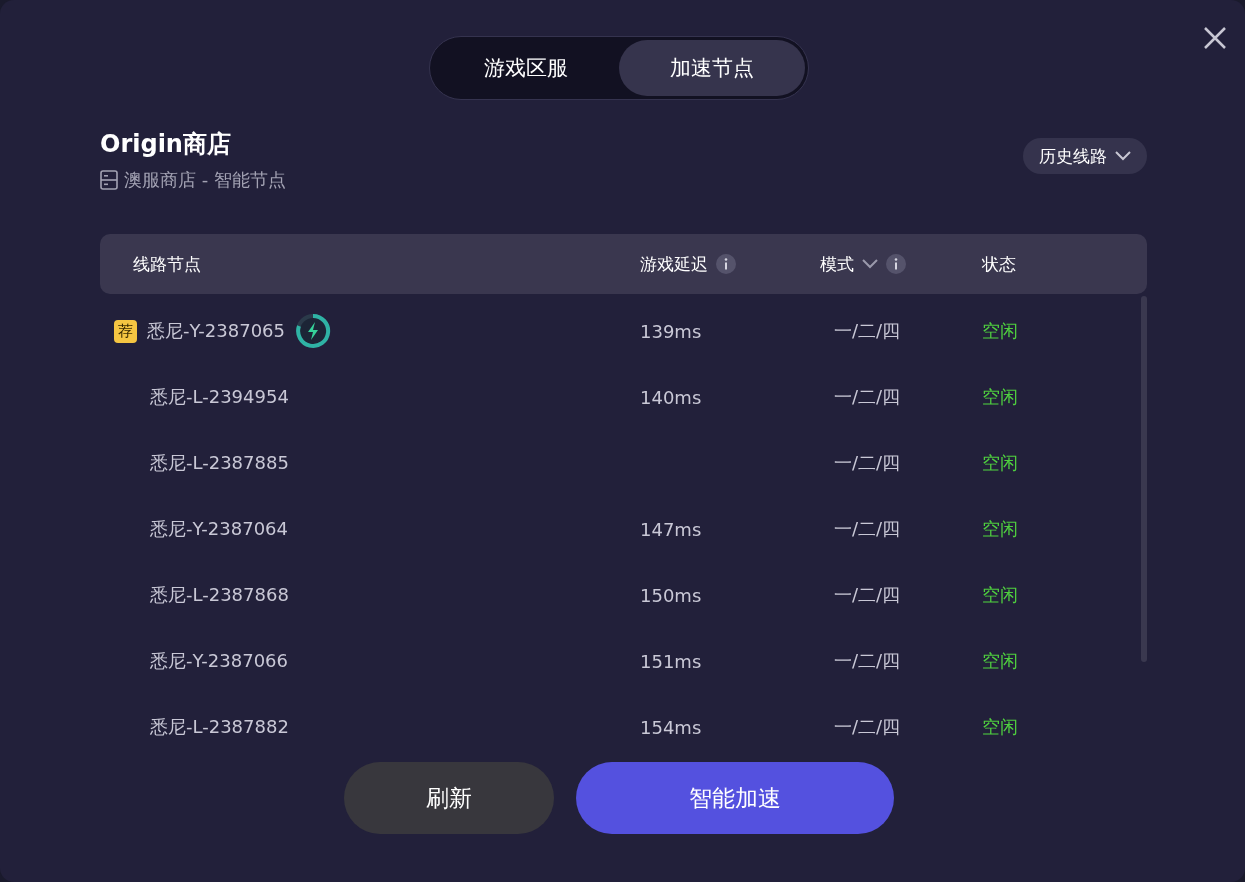  Describe the element at coordinates (219, 529) in the screenshot. I see `node-name: 悉尼-Y-2387064` at that location.